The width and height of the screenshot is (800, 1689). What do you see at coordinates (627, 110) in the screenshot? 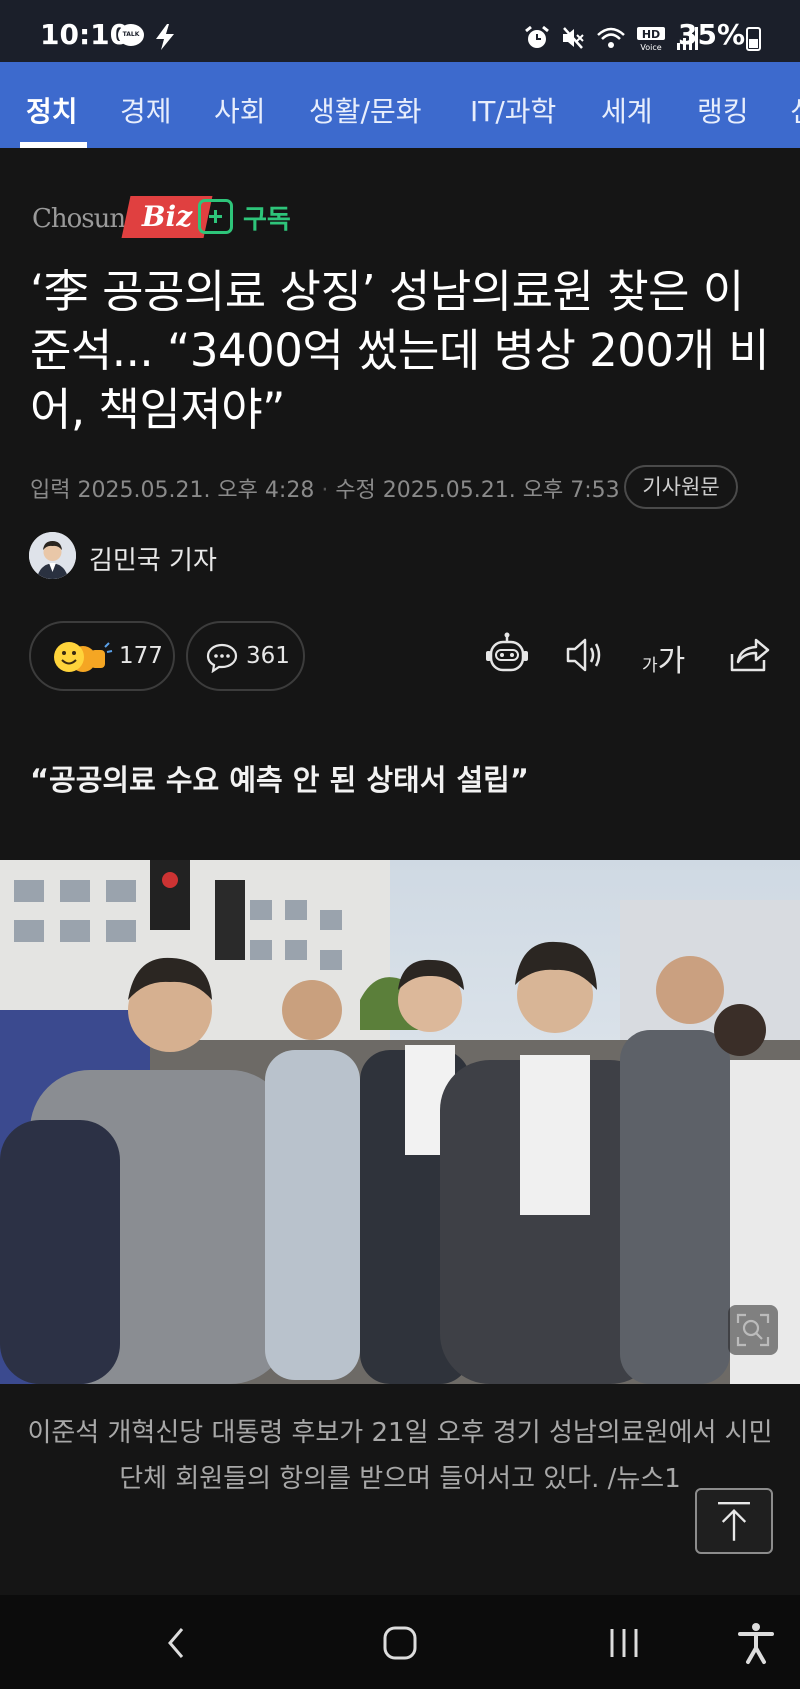
I see `tab-world: 세계` at bounding box center [627, 110].